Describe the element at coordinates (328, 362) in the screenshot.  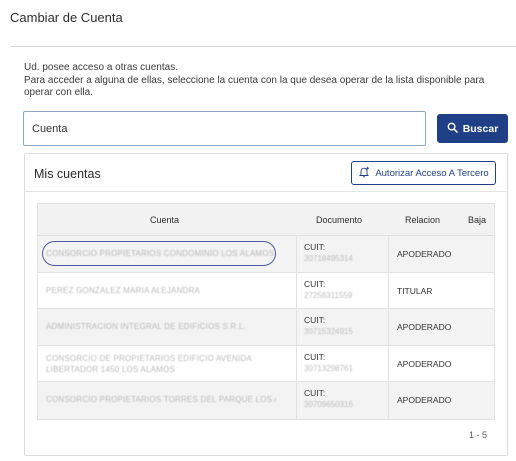
I see `account-document: CUIT: 30713298761` at that location.